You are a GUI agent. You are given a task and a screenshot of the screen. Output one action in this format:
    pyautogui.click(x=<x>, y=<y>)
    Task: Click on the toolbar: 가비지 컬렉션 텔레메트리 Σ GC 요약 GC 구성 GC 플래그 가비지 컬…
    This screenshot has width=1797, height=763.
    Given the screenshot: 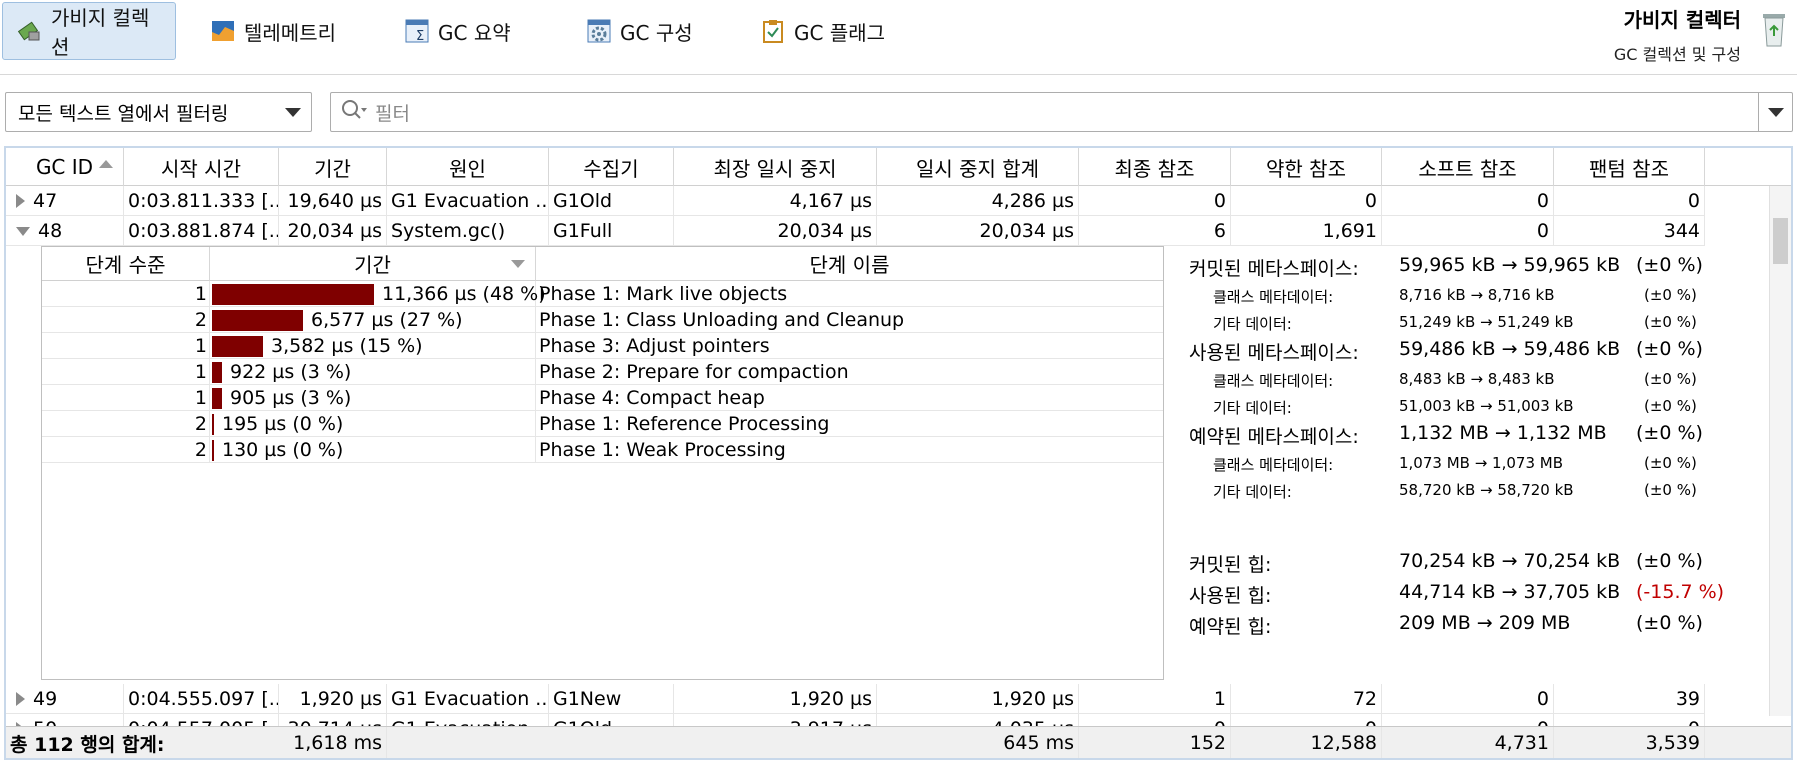 What is the action you would take?
    pyautogui.click(x=898, y=33)
    